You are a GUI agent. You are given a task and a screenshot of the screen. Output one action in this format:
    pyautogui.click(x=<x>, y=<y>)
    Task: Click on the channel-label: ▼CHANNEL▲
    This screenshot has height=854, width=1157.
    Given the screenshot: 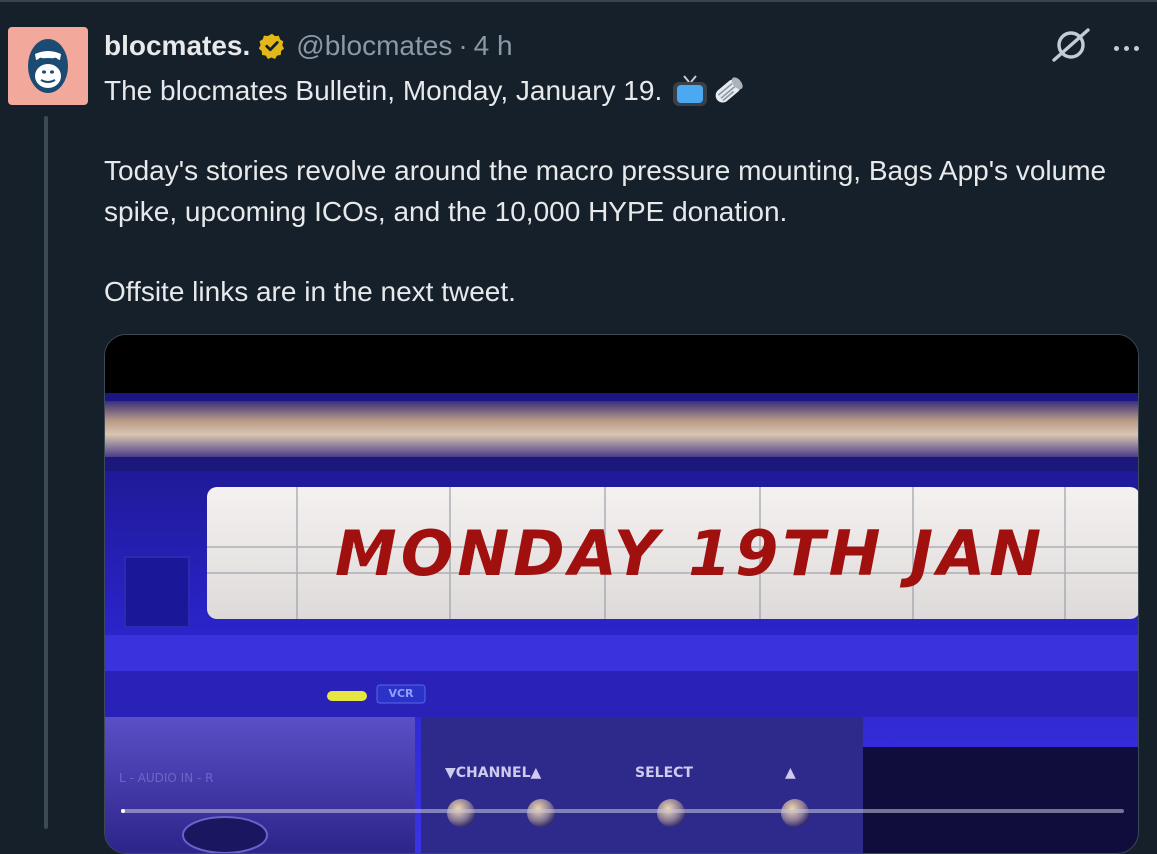 What is the action you would take?
    pyautogui.click(x=493, y=773)
    